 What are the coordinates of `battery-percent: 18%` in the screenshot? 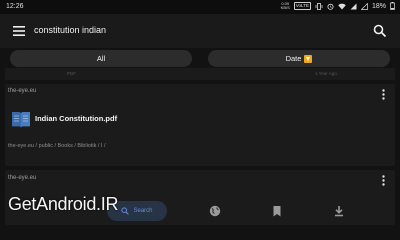 It's located at (378, 6).